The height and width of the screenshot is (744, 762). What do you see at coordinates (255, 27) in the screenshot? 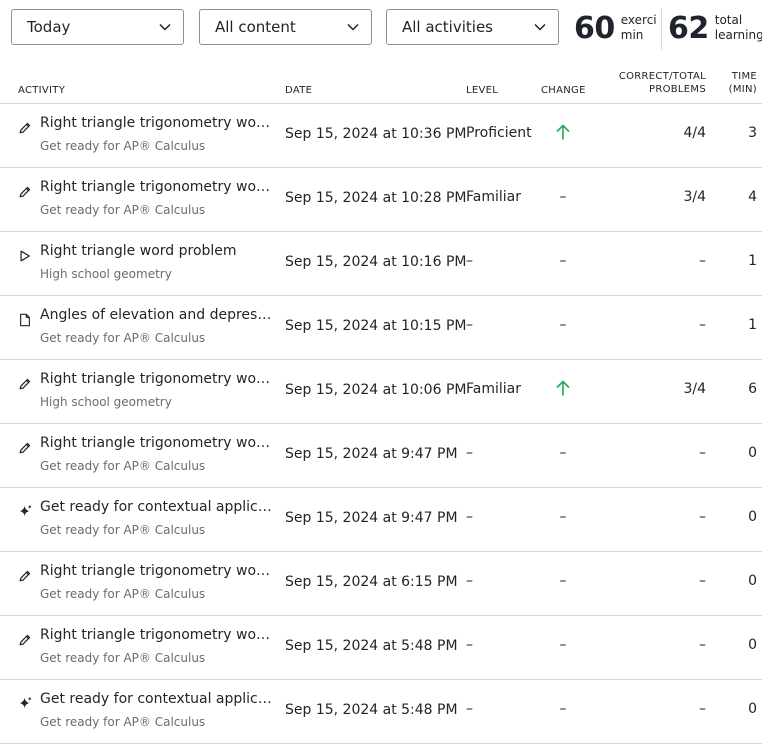
I see `content-value: All content` at bounding box center [255, 27].